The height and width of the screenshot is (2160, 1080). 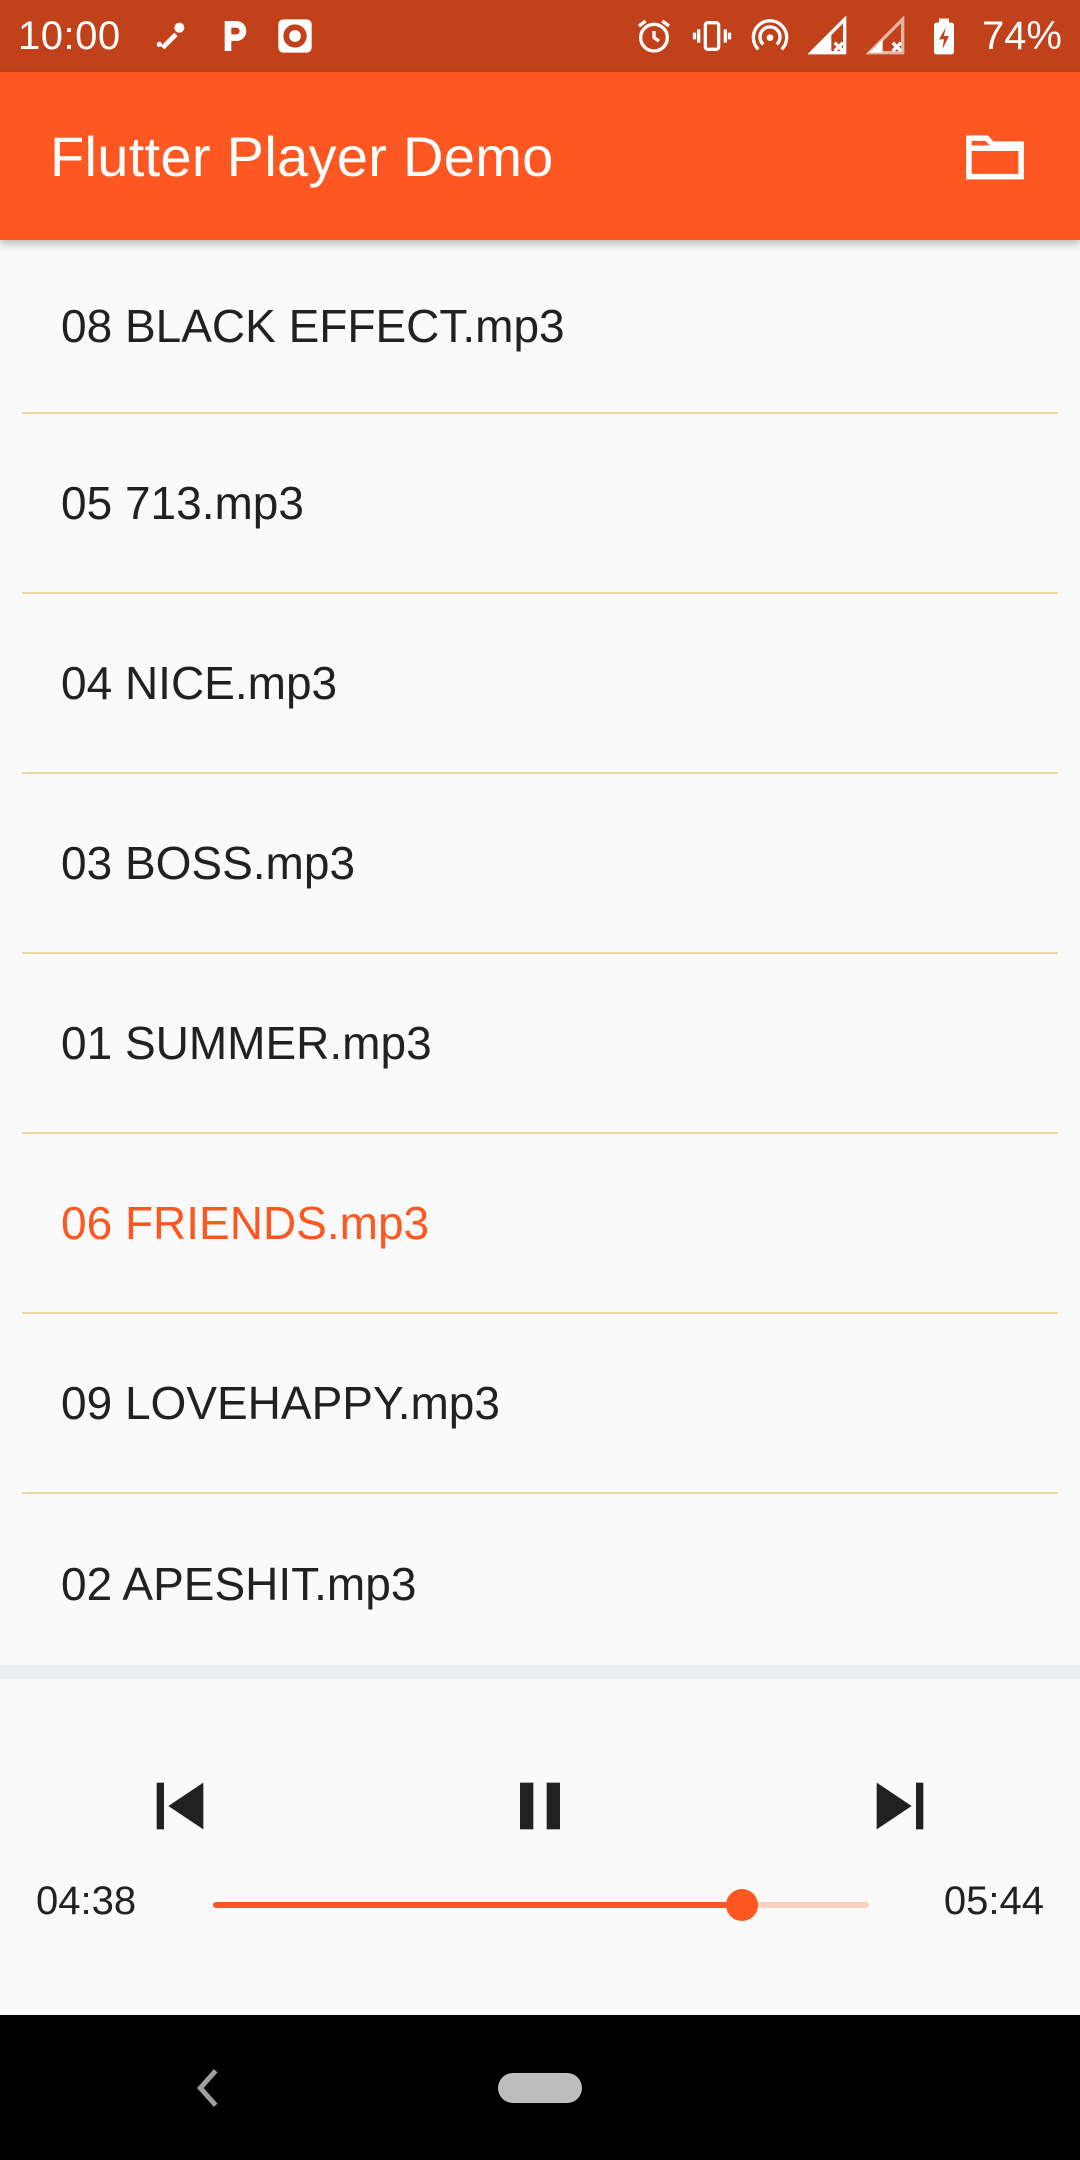 What do you see at coordinates (540, 1404) in the screenshot?
I see `track-list-item: 09 LOVEHAPPY.mp3` at bounding box center [540, 1404].